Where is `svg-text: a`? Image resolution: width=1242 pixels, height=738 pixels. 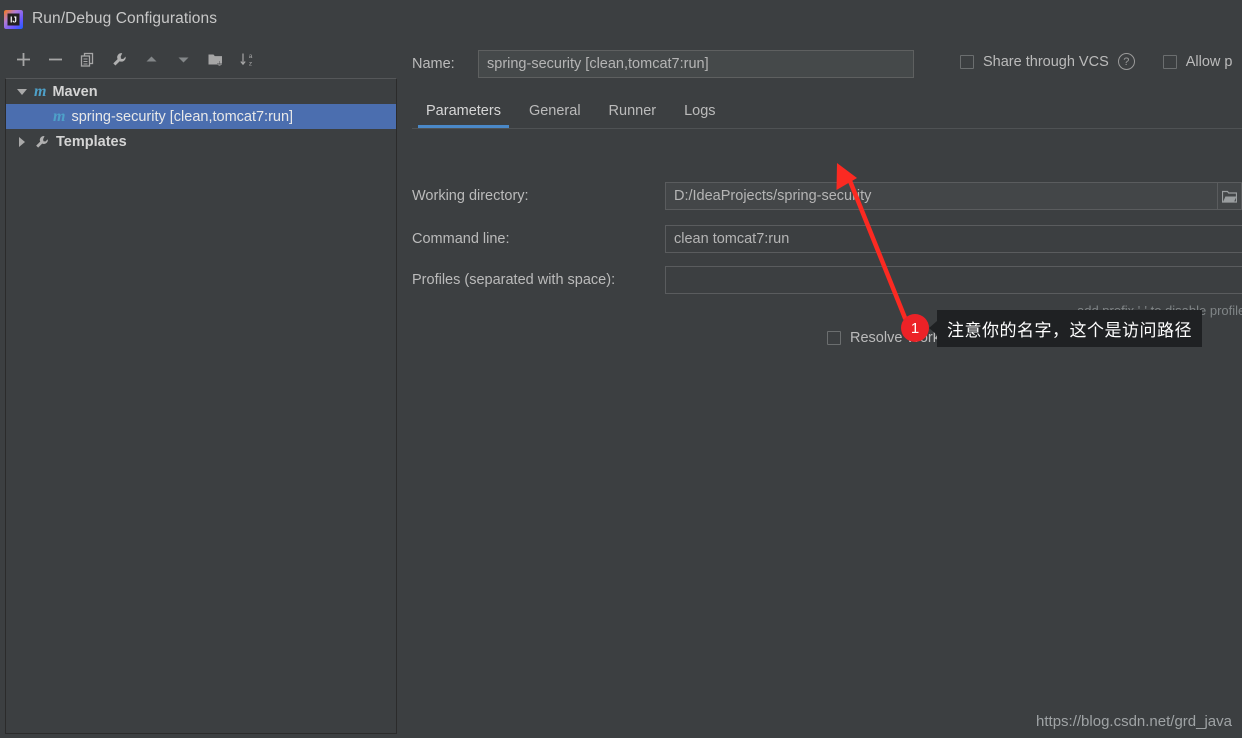 svg-text: a is located at coordinates (250, 56).